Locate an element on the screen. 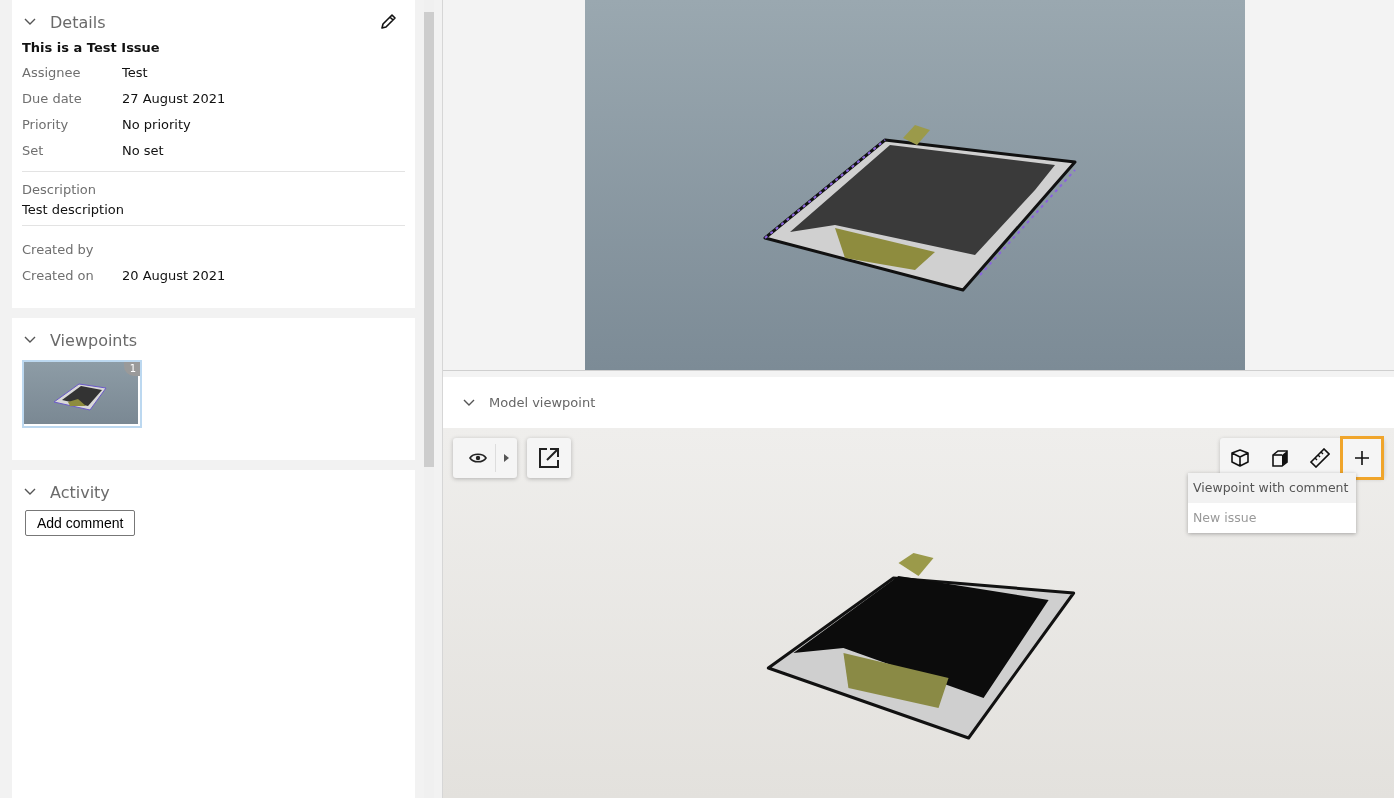 This screenshot has width=1394, height=798. field-label: Priority is located at coordinates (46, 124).